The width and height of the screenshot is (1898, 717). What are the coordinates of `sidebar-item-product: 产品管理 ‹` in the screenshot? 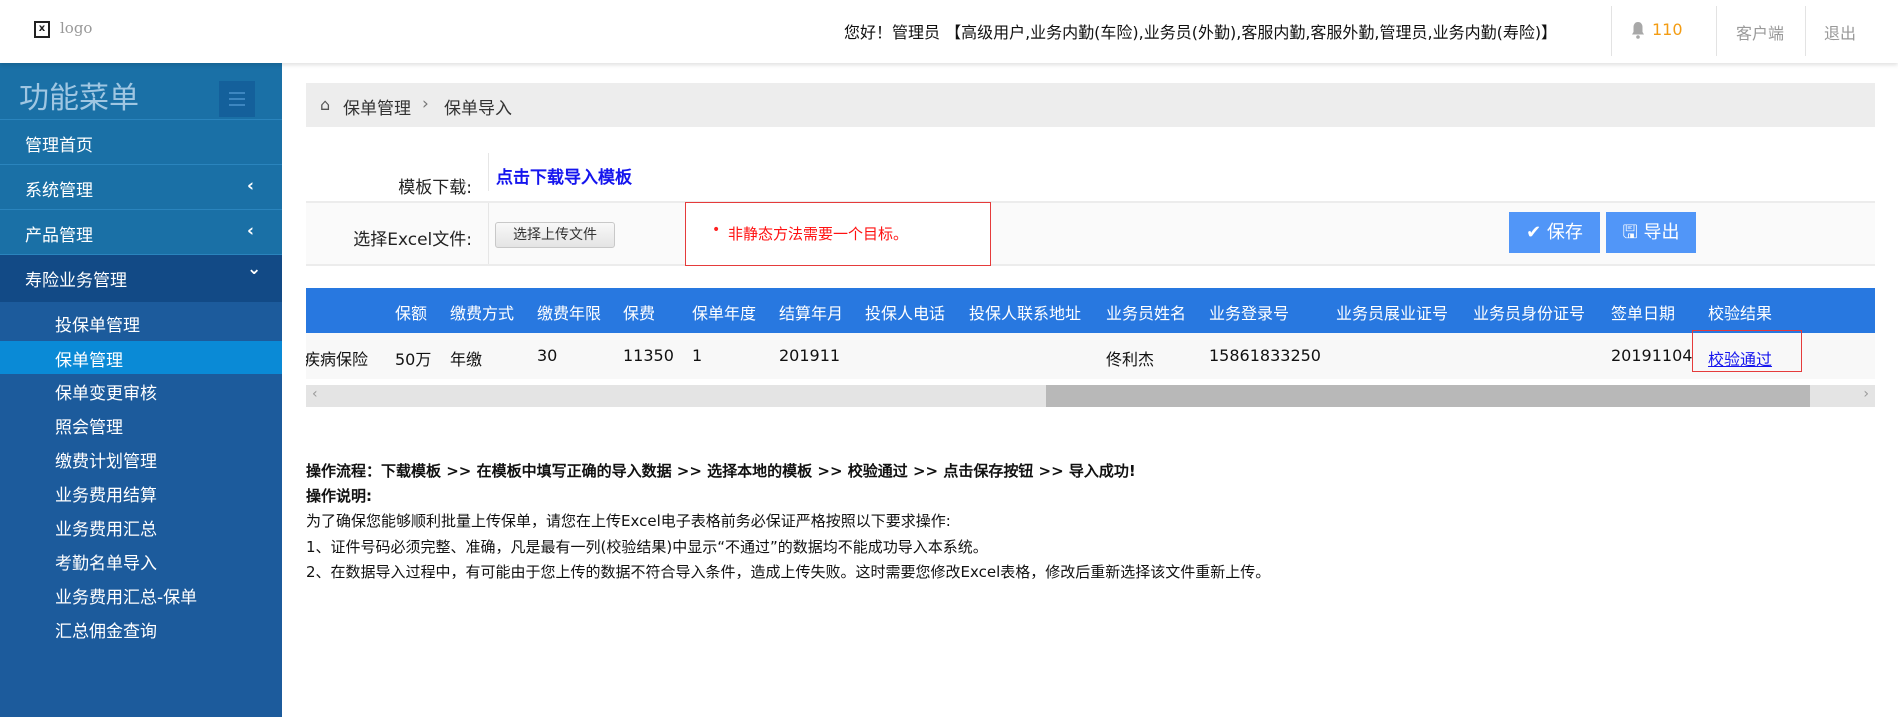 It's located at (141, 232).